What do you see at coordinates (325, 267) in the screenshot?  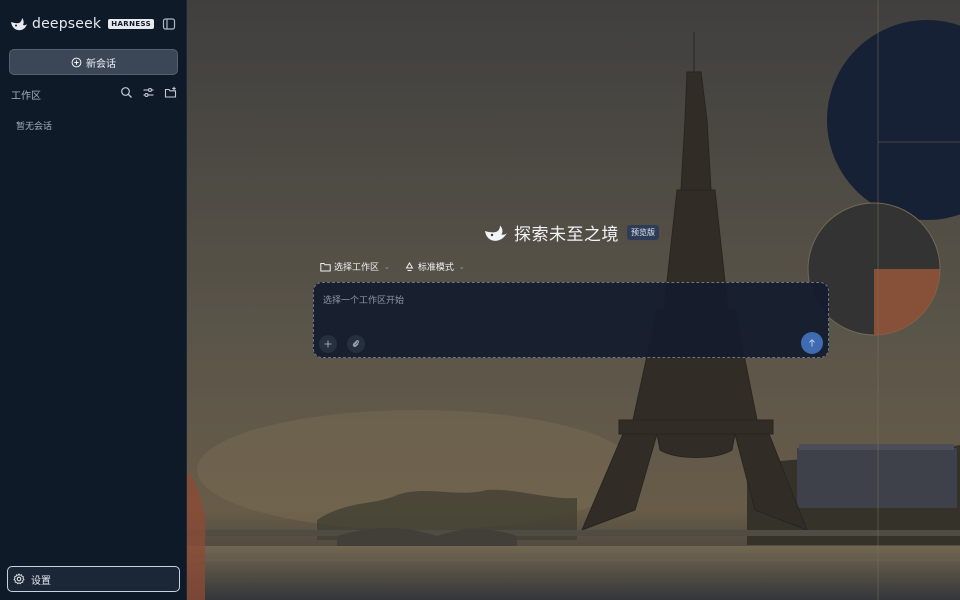 I see `folder-icon` at bounding box center [325, 267].